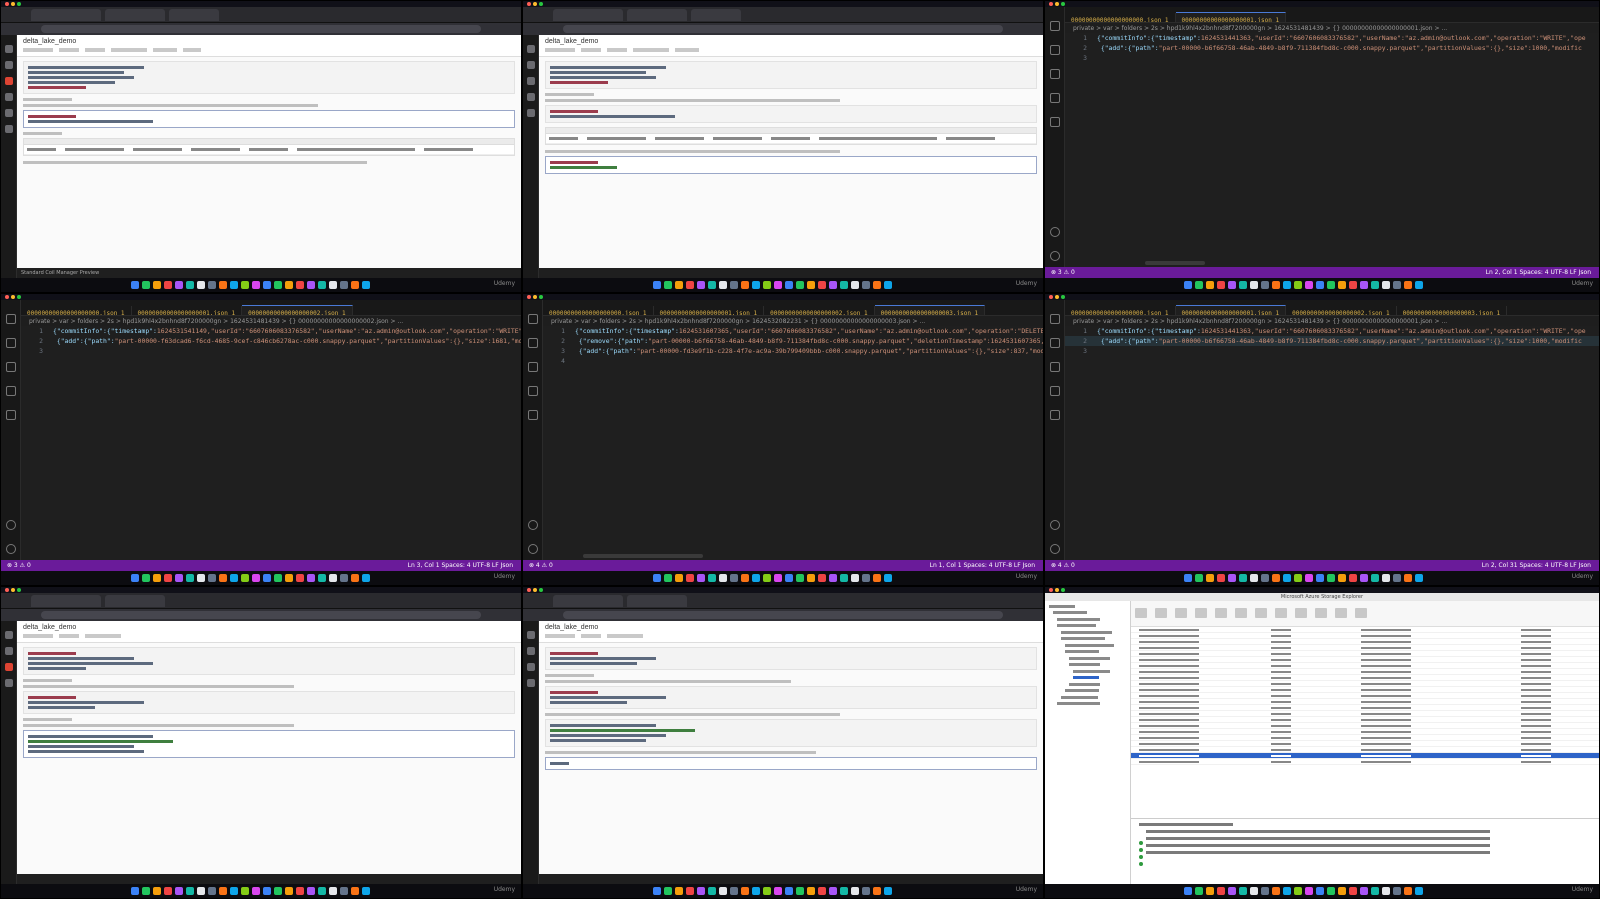 This screenshot has width=1600, height=899. I want to click on cursor-info: Ln 1, Col 1 Spaces: 4 UTF-8 LF Json, so click(982, 565).